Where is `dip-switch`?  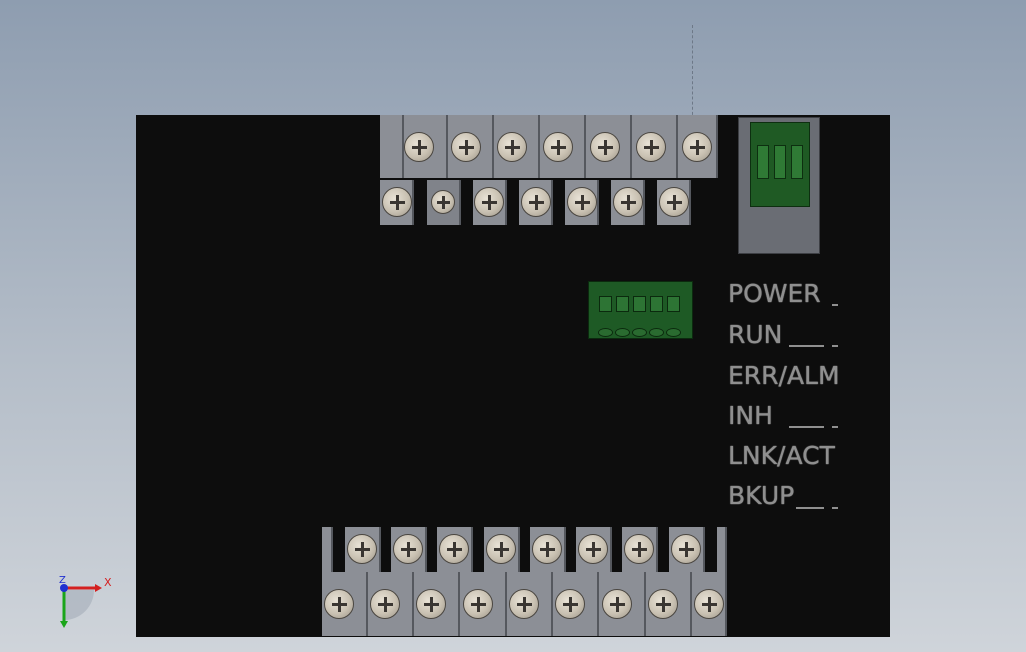
dip-switch is located at coordinates (780, 164).